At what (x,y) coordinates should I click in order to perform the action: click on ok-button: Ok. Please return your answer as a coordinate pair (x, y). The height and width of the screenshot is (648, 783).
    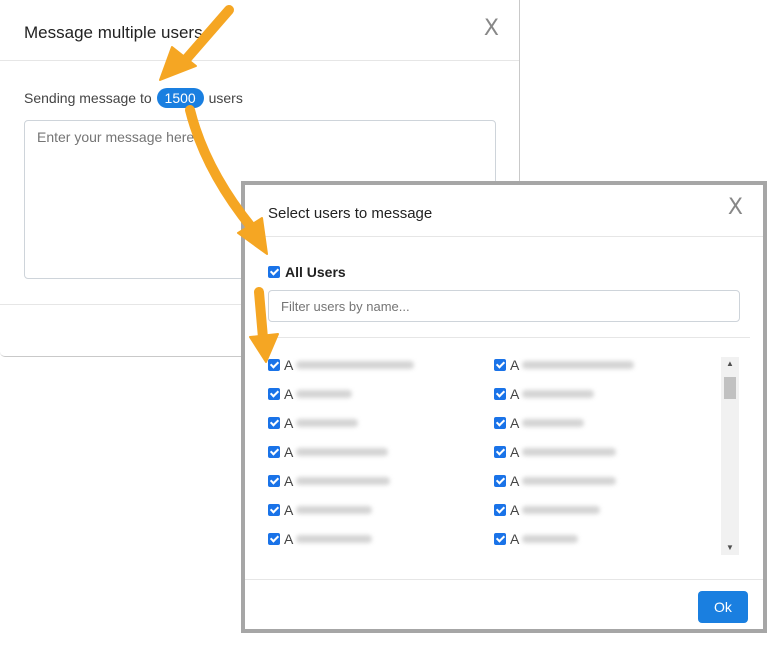
    Looking at the image, I should click on (723, 607).